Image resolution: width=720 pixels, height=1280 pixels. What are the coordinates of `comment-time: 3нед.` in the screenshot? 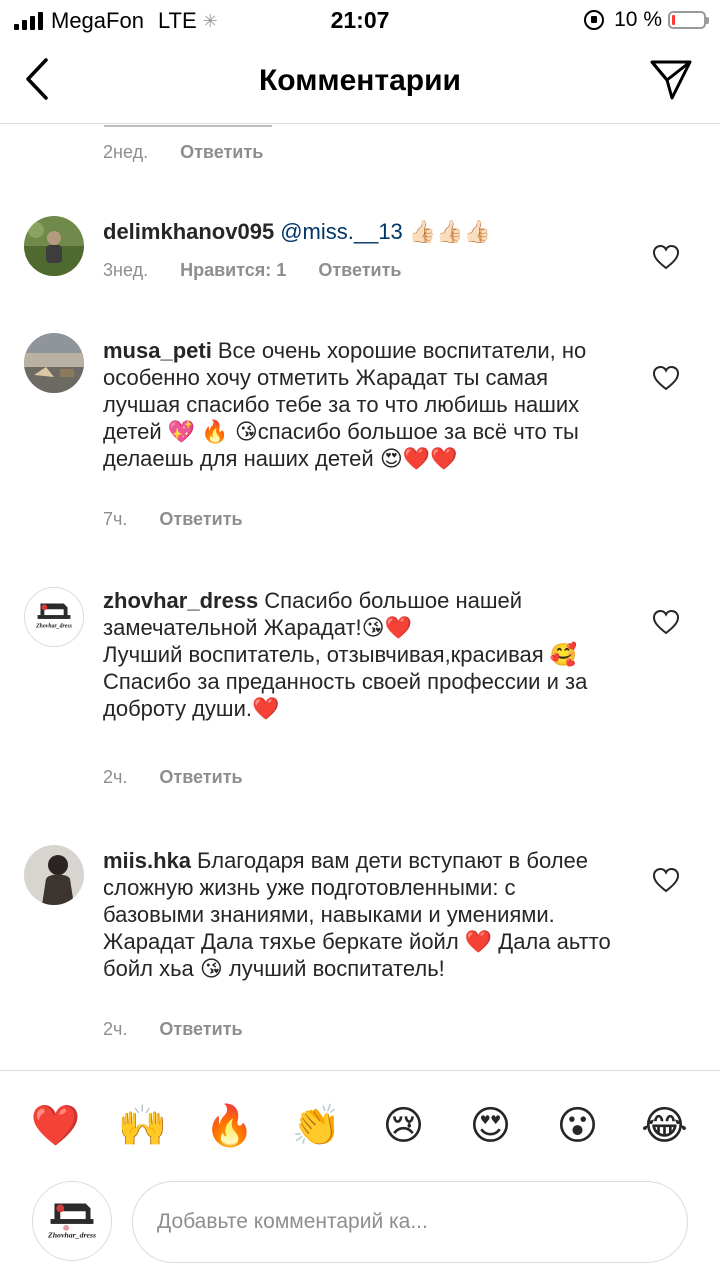 It's located at (126, 270).